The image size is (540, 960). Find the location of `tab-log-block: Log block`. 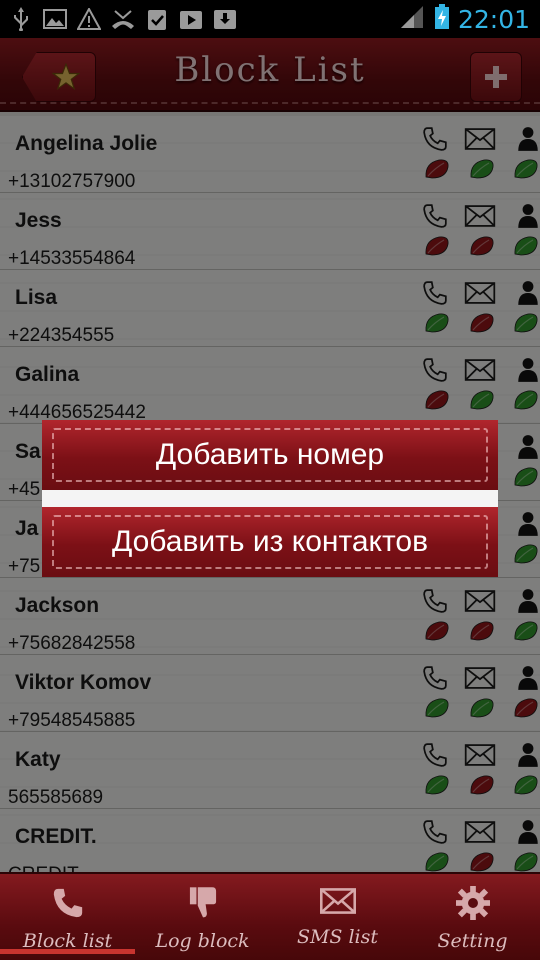

tab-log-block: Log block is located at coordinates (202, 917).